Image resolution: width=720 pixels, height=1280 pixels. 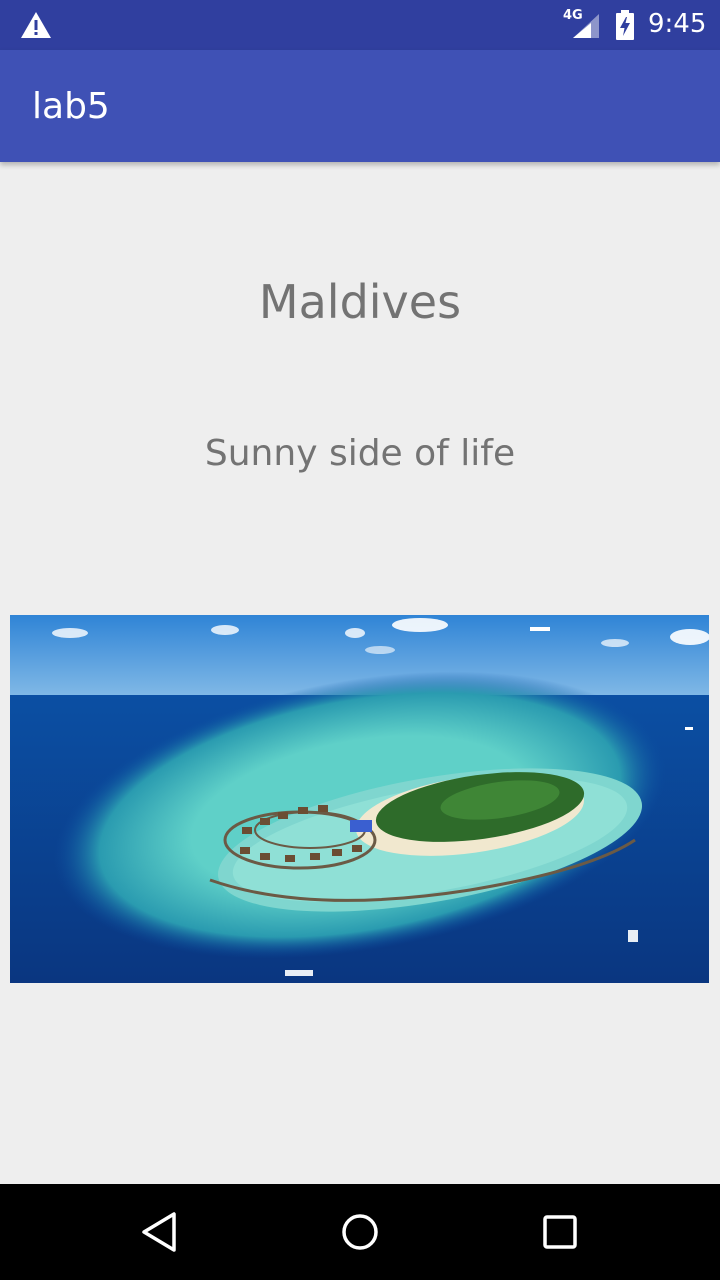 I want to click on page-subtitle: Sunny side of life, so click(x=360, y=453).